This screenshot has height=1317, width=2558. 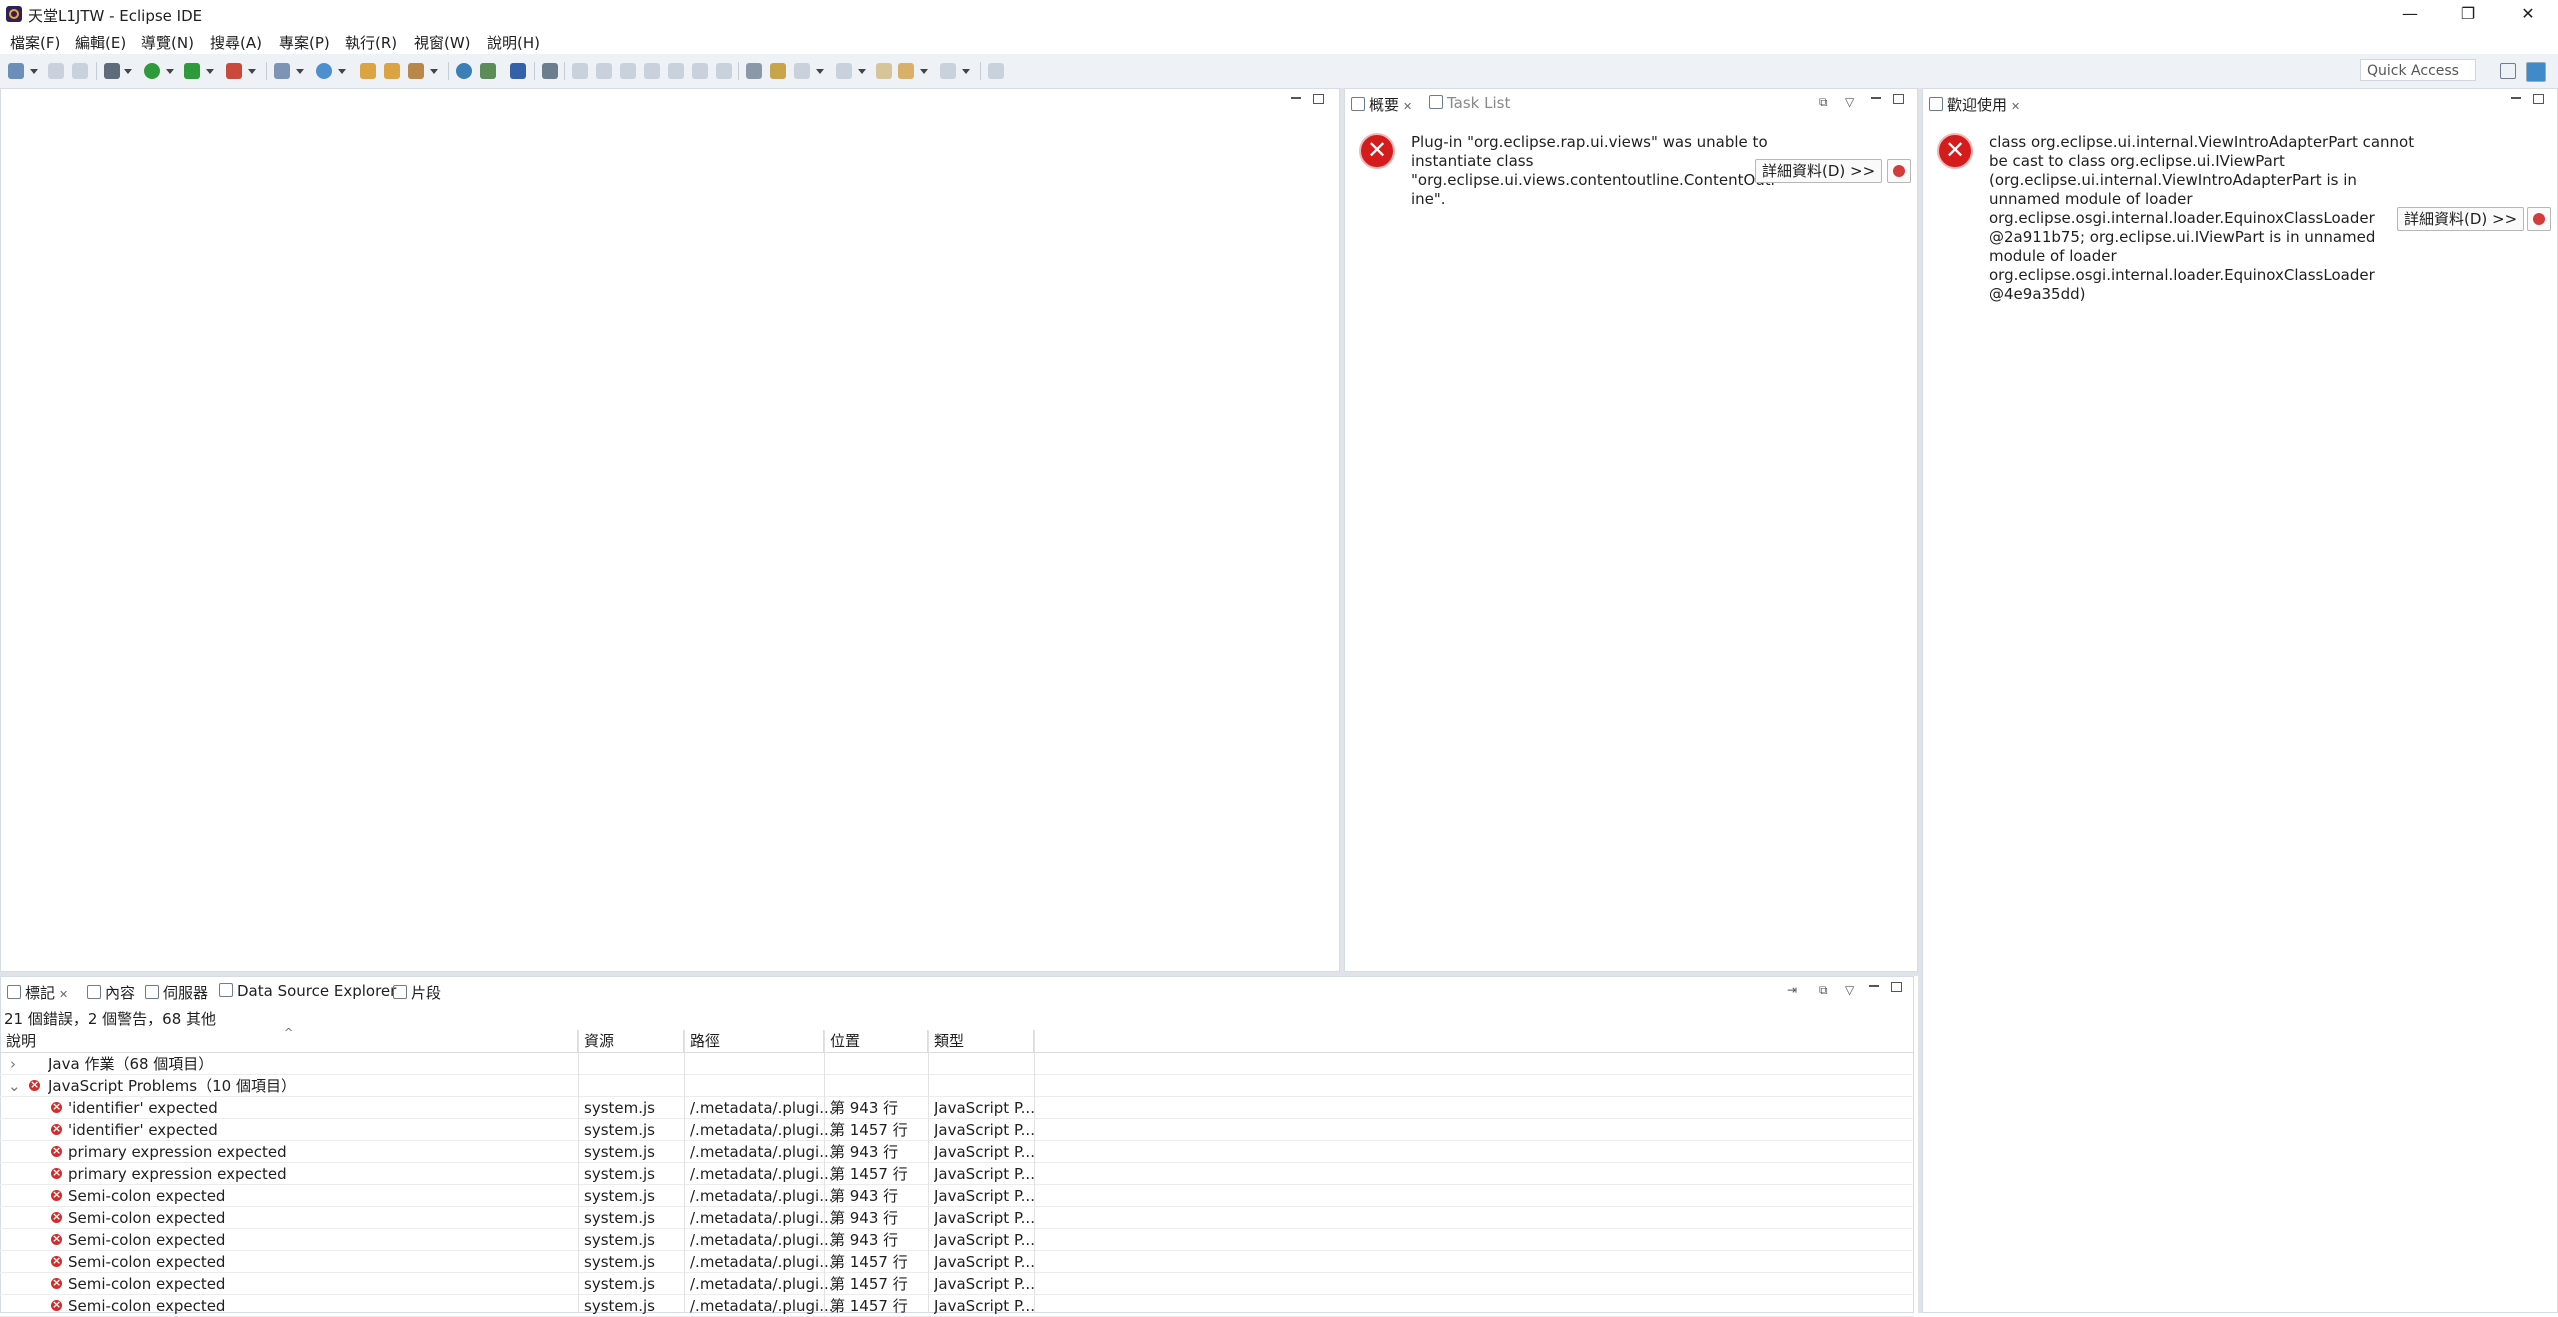 I want to click on wand-dropdown-icon, so click(x=434, y=71).